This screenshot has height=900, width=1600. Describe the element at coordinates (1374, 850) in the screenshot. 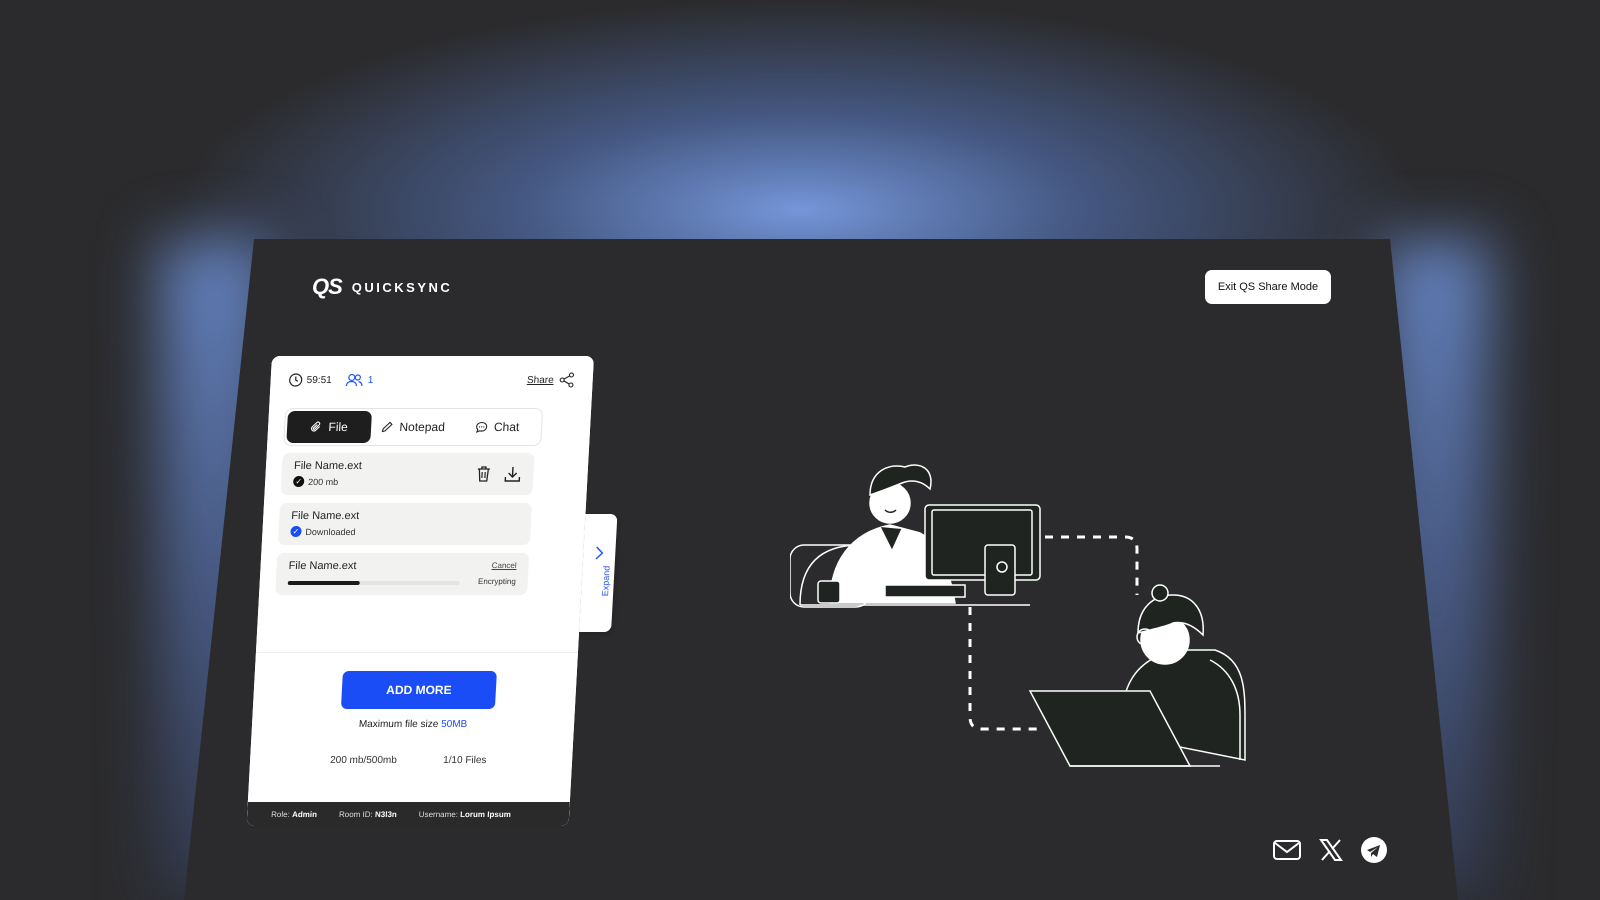

I see `telegram-icon` at that location.